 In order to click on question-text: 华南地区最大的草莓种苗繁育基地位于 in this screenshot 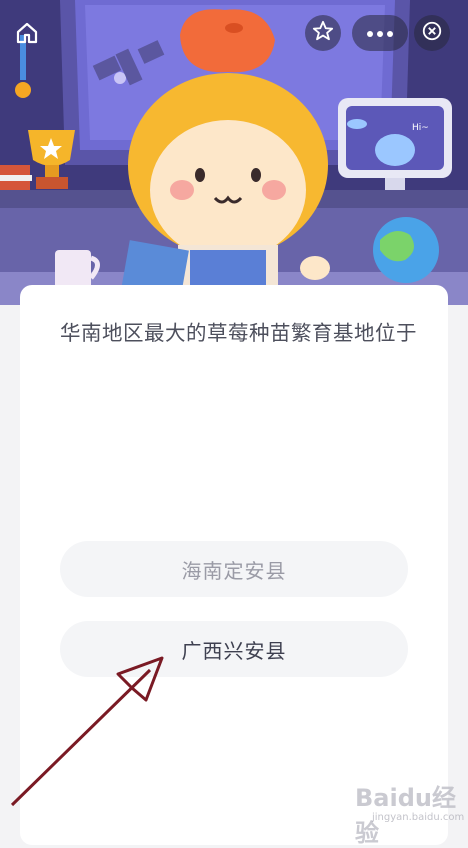, I will do `click(238, 333)`.